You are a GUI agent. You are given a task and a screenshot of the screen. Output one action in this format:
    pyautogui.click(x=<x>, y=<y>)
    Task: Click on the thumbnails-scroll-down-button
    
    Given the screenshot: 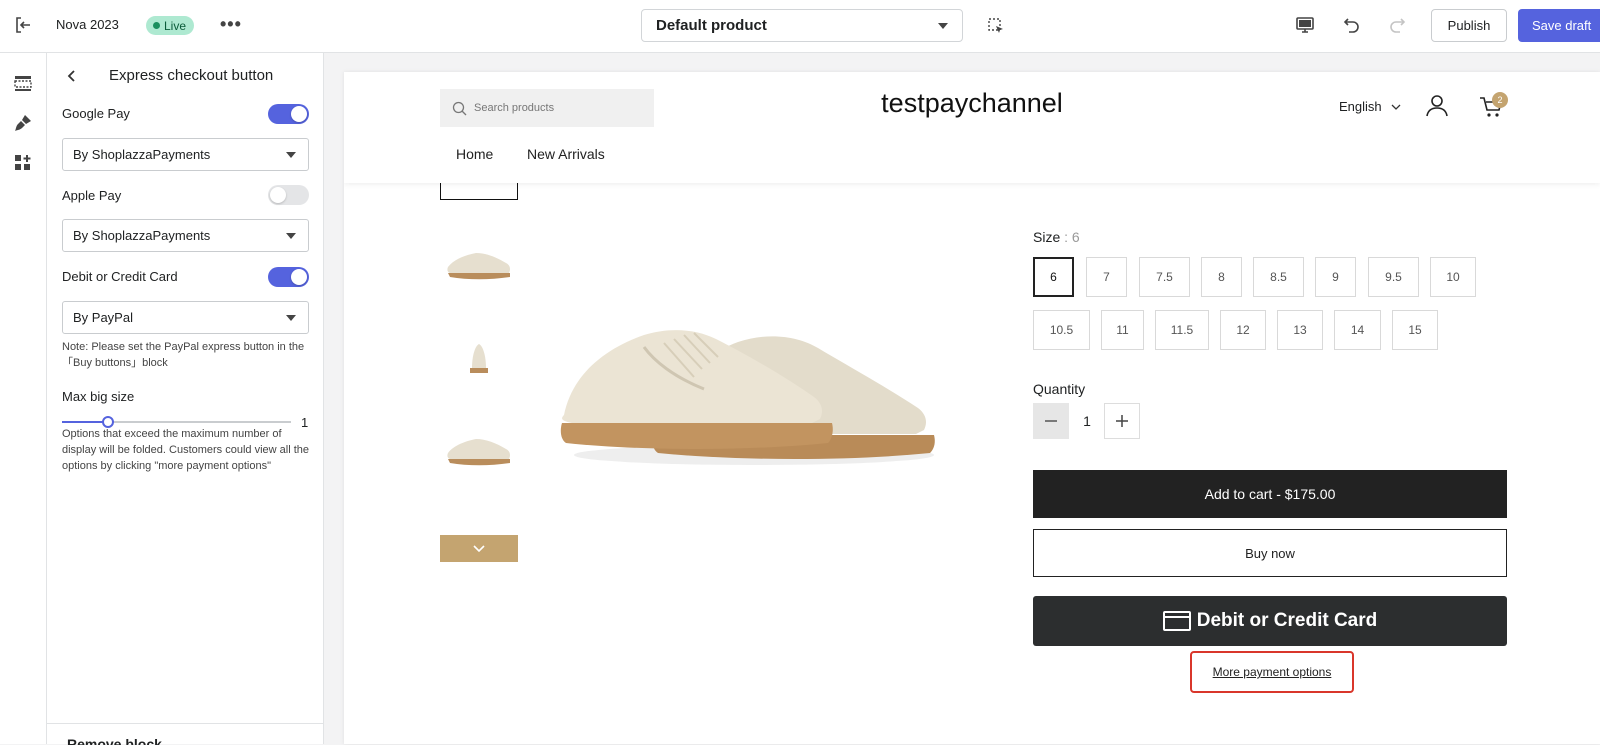 What is the action you would take?
    pyautogui.click(x=479, y=548)
    